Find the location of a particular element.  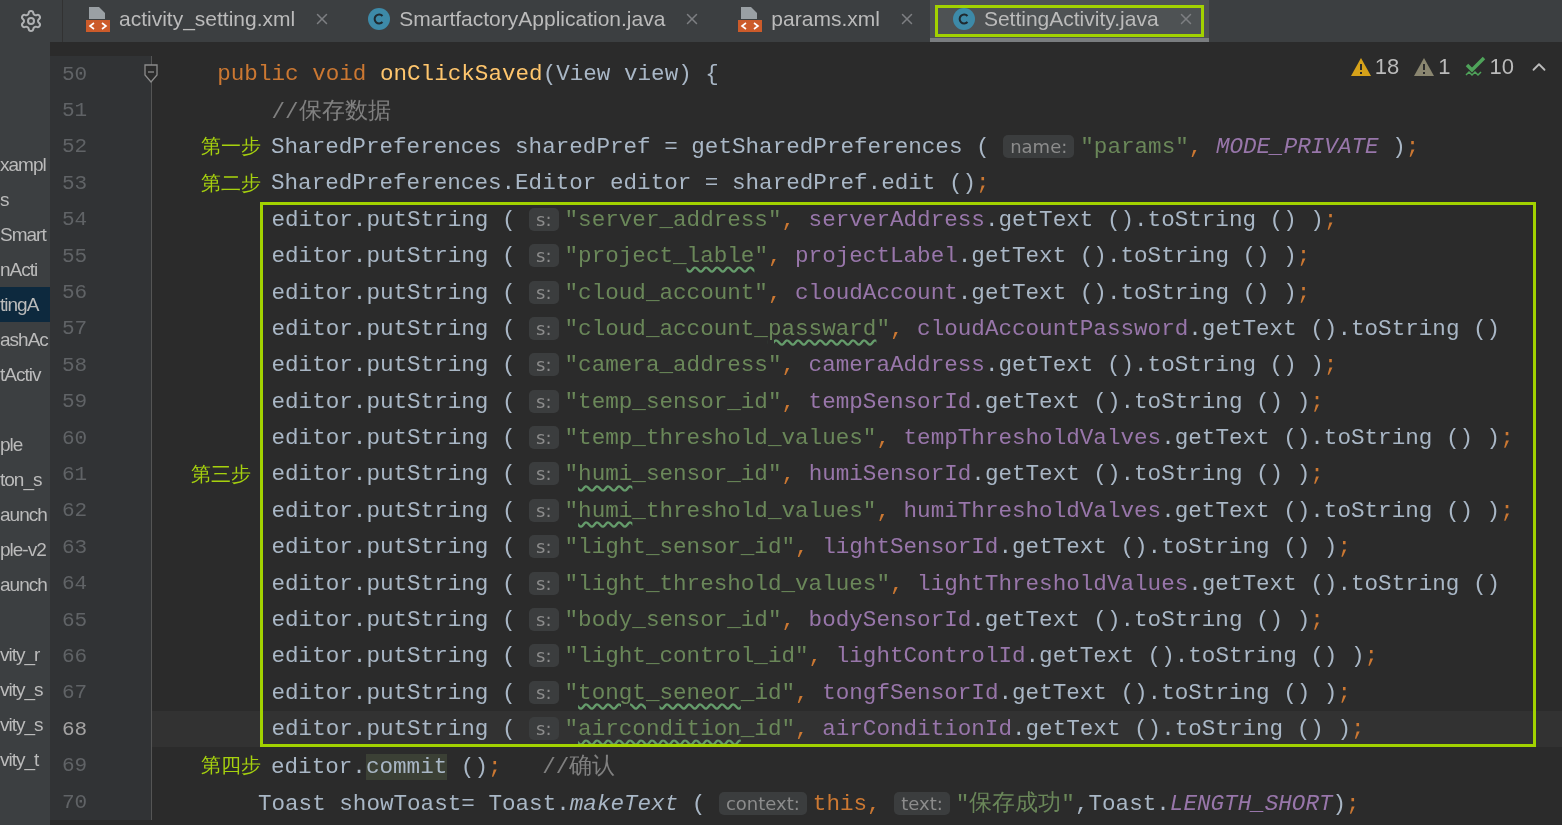

code-line: editor.putString ( s: "light_control_id", lightControlId.getText ().toString () ); is located at coordinates (824, 656).